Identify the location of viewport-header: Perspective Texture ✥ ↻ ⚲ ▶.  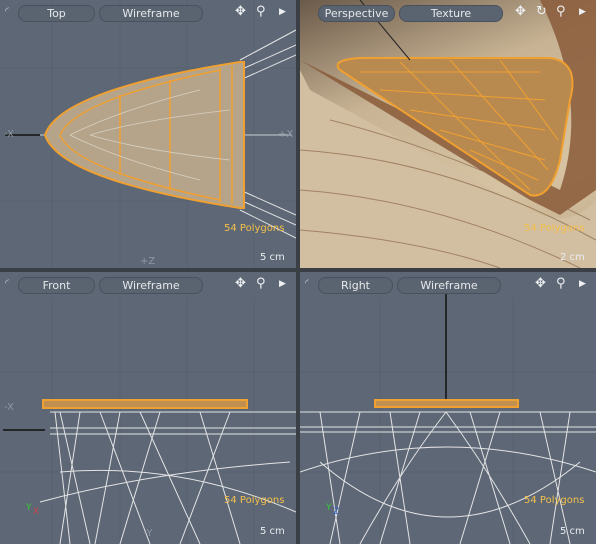
(448, 13).